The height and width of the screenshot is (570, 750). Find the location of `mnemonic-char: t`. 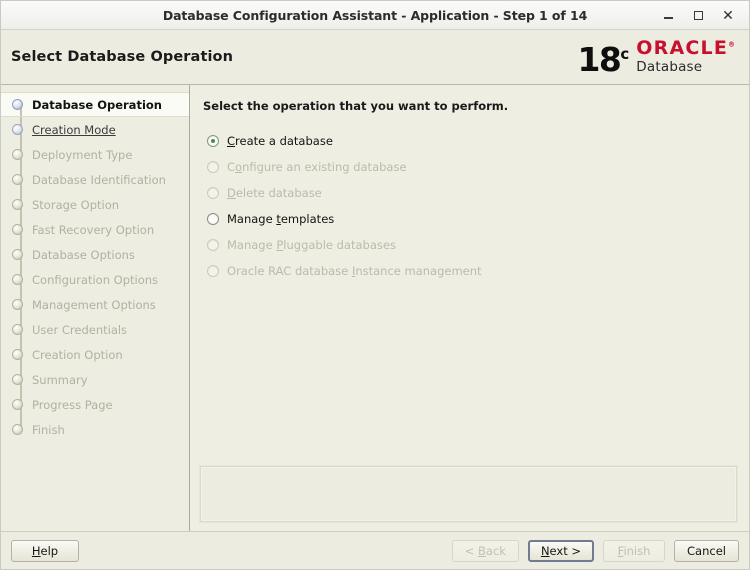

mnemonic-char: t is located at coordinates (278, 219).